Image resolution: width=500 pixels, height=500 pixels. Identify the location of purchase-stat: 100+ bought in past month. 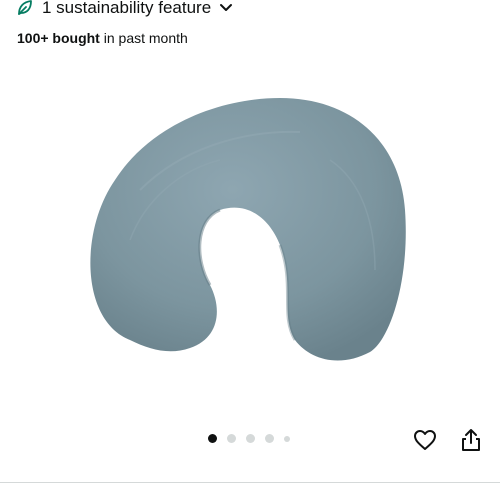
(102, 38).